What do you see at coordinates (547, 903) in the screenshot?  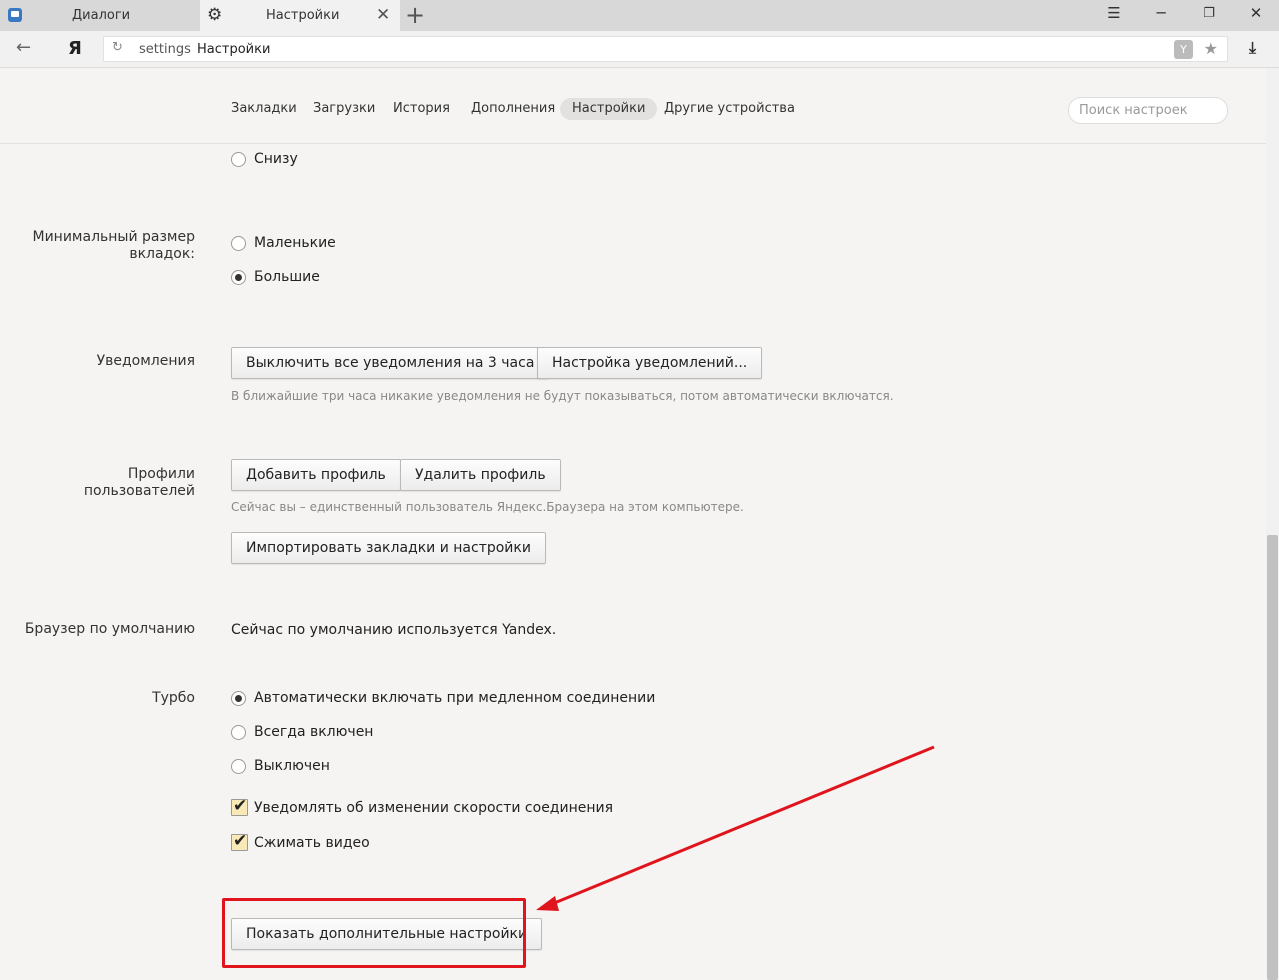 I see `arrow-head` at bounding box center [547, 903].